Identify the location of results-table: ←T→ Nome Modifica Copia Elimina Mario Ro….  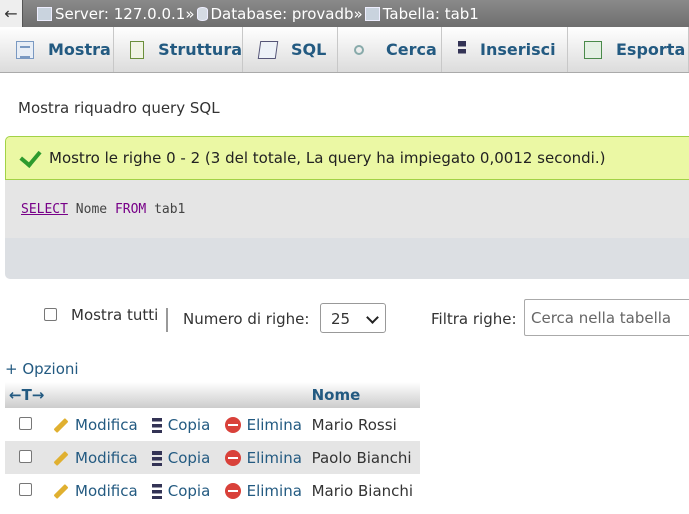
(212, 444).